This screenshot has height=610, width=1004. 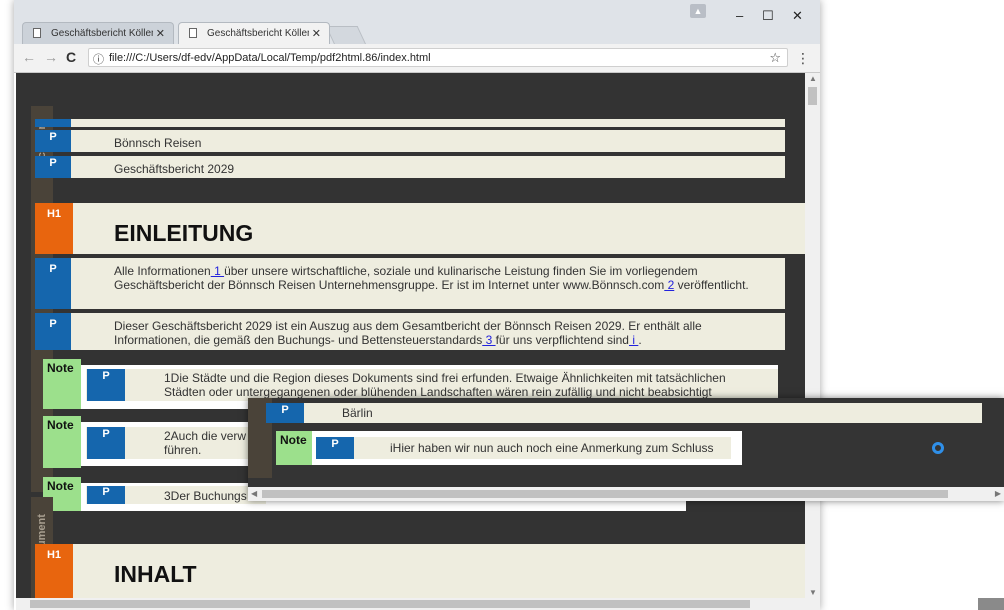 I want to click on scroll-left-icon: ◀, so click(x=254, y=493).